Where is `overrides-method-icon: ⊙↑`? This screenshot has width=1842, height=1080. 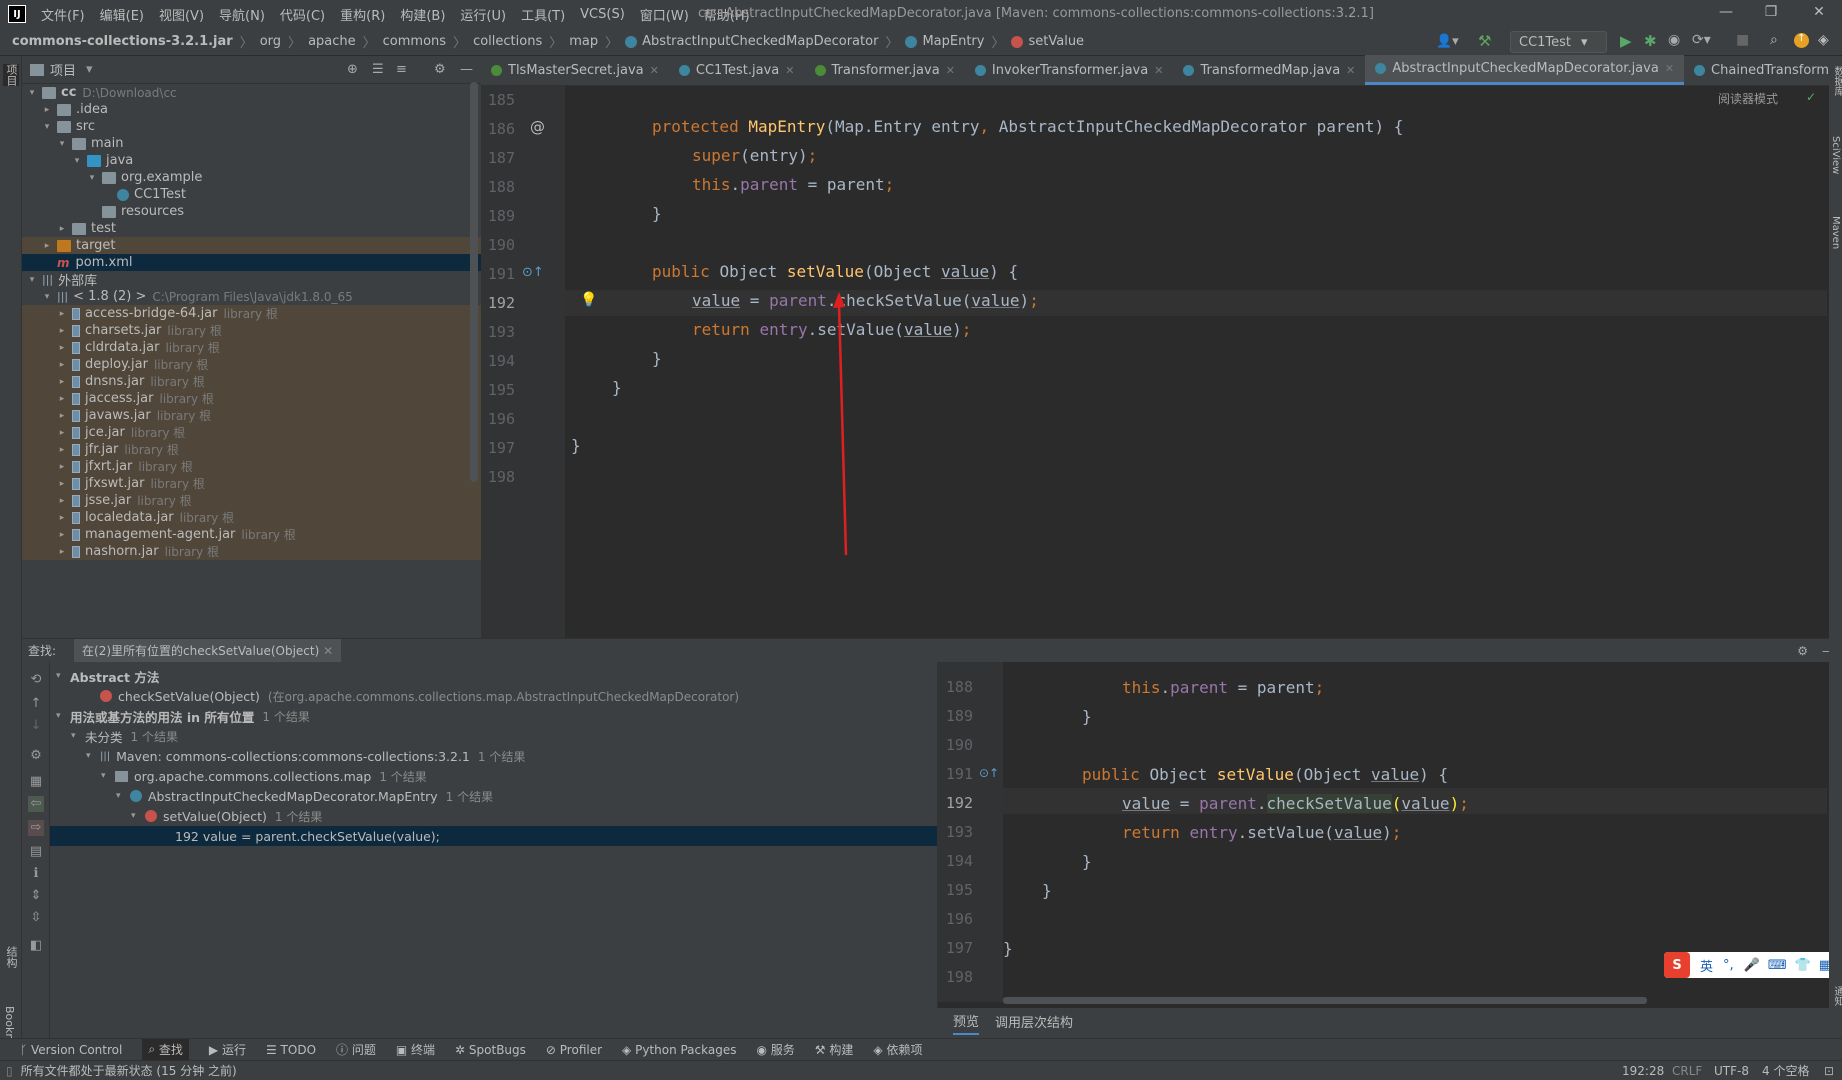
overrides-method-icon: ⊙↑ is located at coordinates (989, 773).